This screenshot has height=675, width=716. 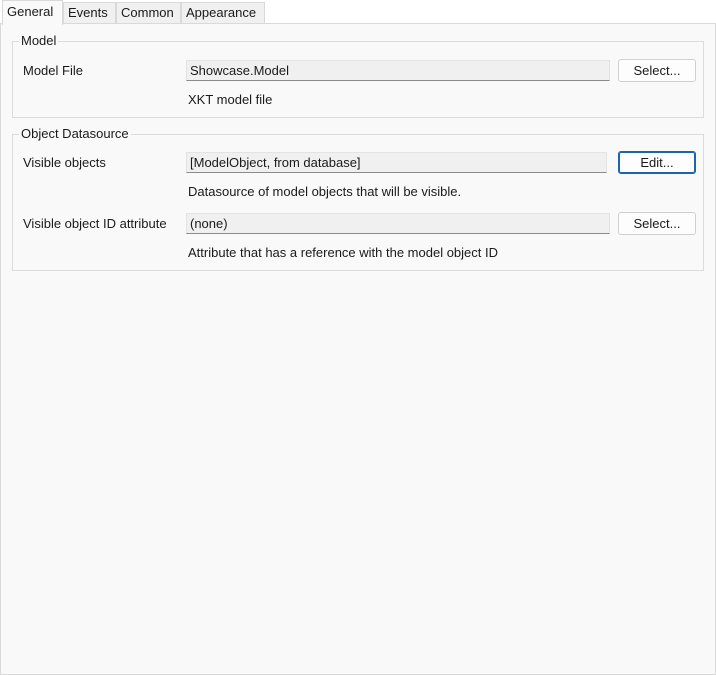 I want to click on model-file-field: Showcase.Model, so click(x=398, y=70).